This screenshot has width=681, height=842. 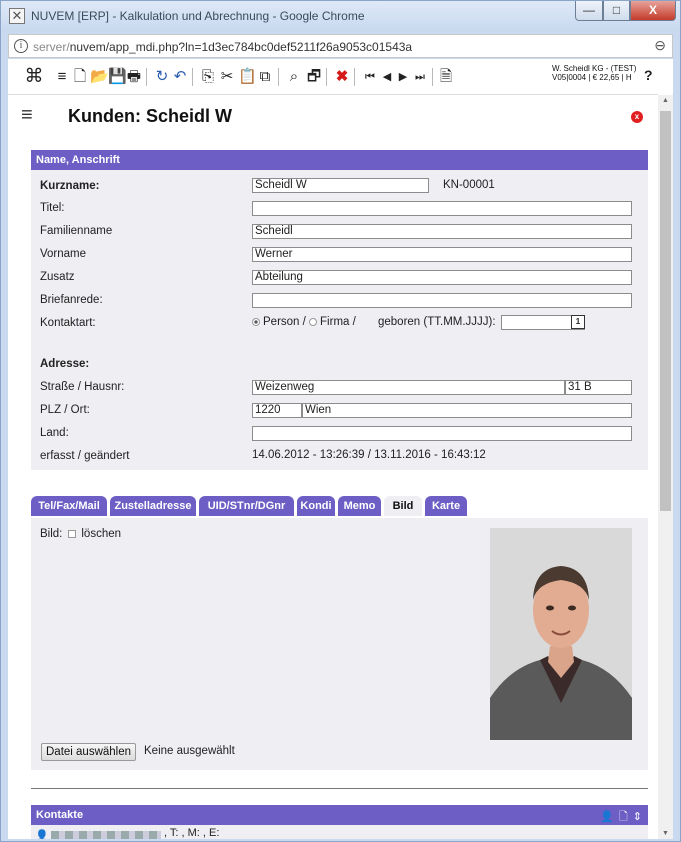 I want to click on open-folder-icon: 📂, so click(x=99, y=77).